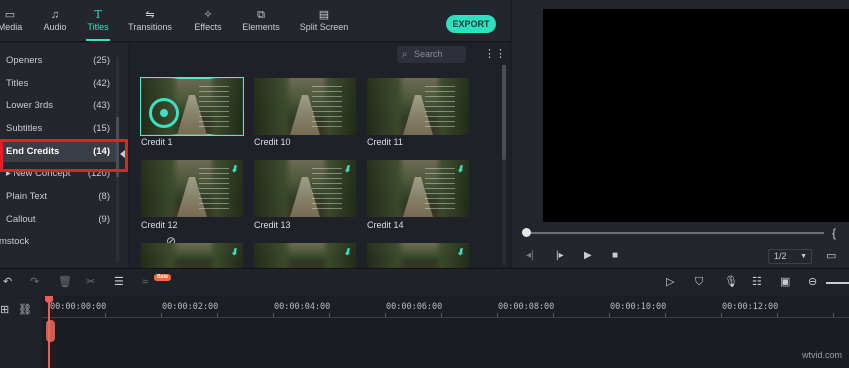 The image size is (849, 368). What do you see at coordinates (192, 188) in the screenshot?
I see `title-thumbnail-credit-12: ⬇` at bounding box center [192, 188].